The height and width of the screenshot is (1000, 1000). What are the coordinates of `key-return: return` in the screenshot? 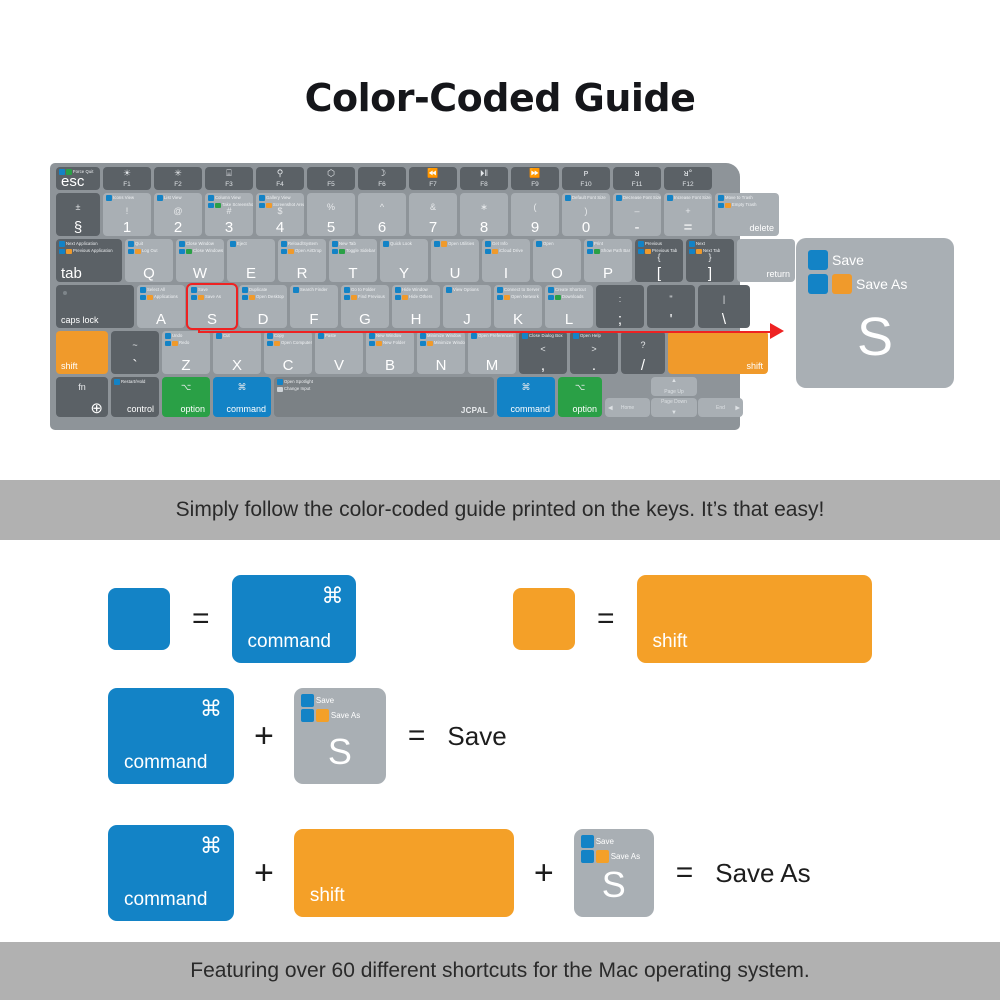 It's located at (766, 260).